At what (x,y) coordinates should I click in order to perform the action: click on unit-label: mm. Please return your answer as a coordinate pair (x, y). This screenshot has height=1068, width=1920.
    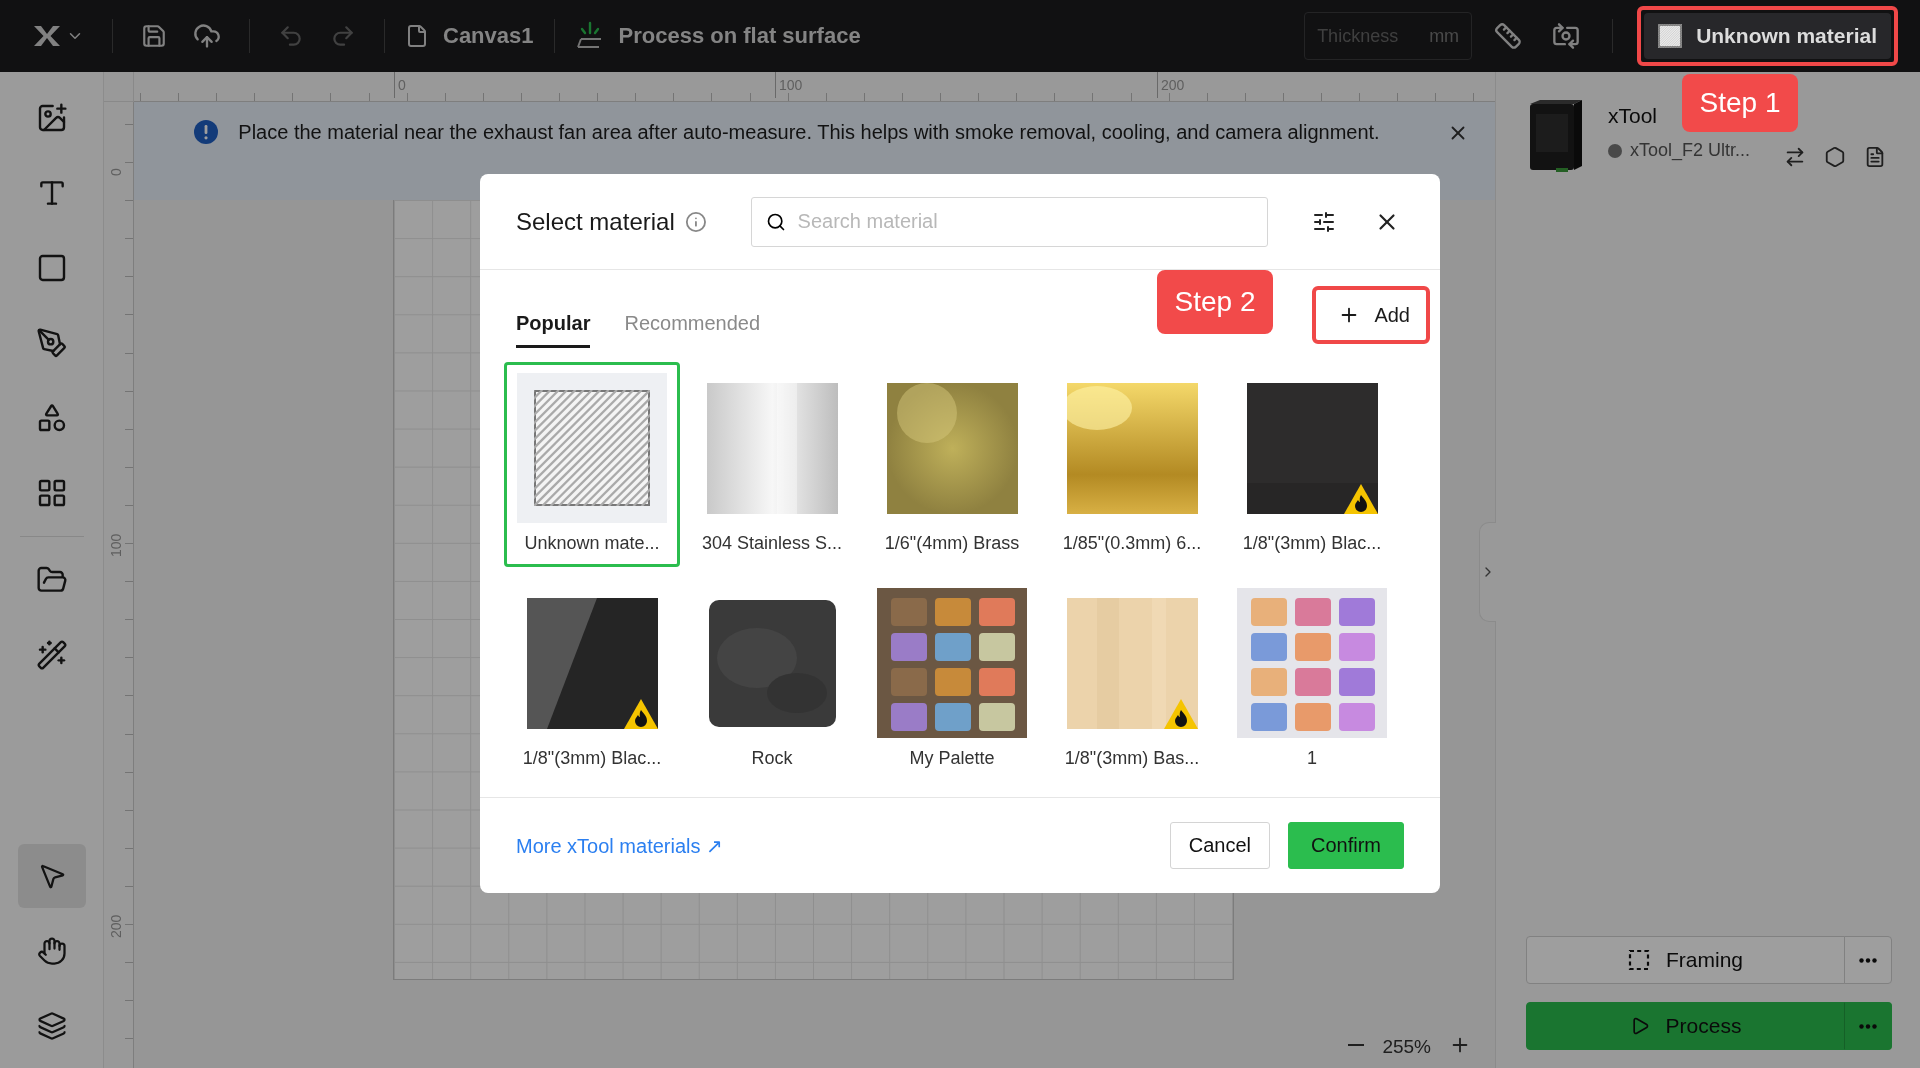
    Looking at the image, I should click on (1444, 36).